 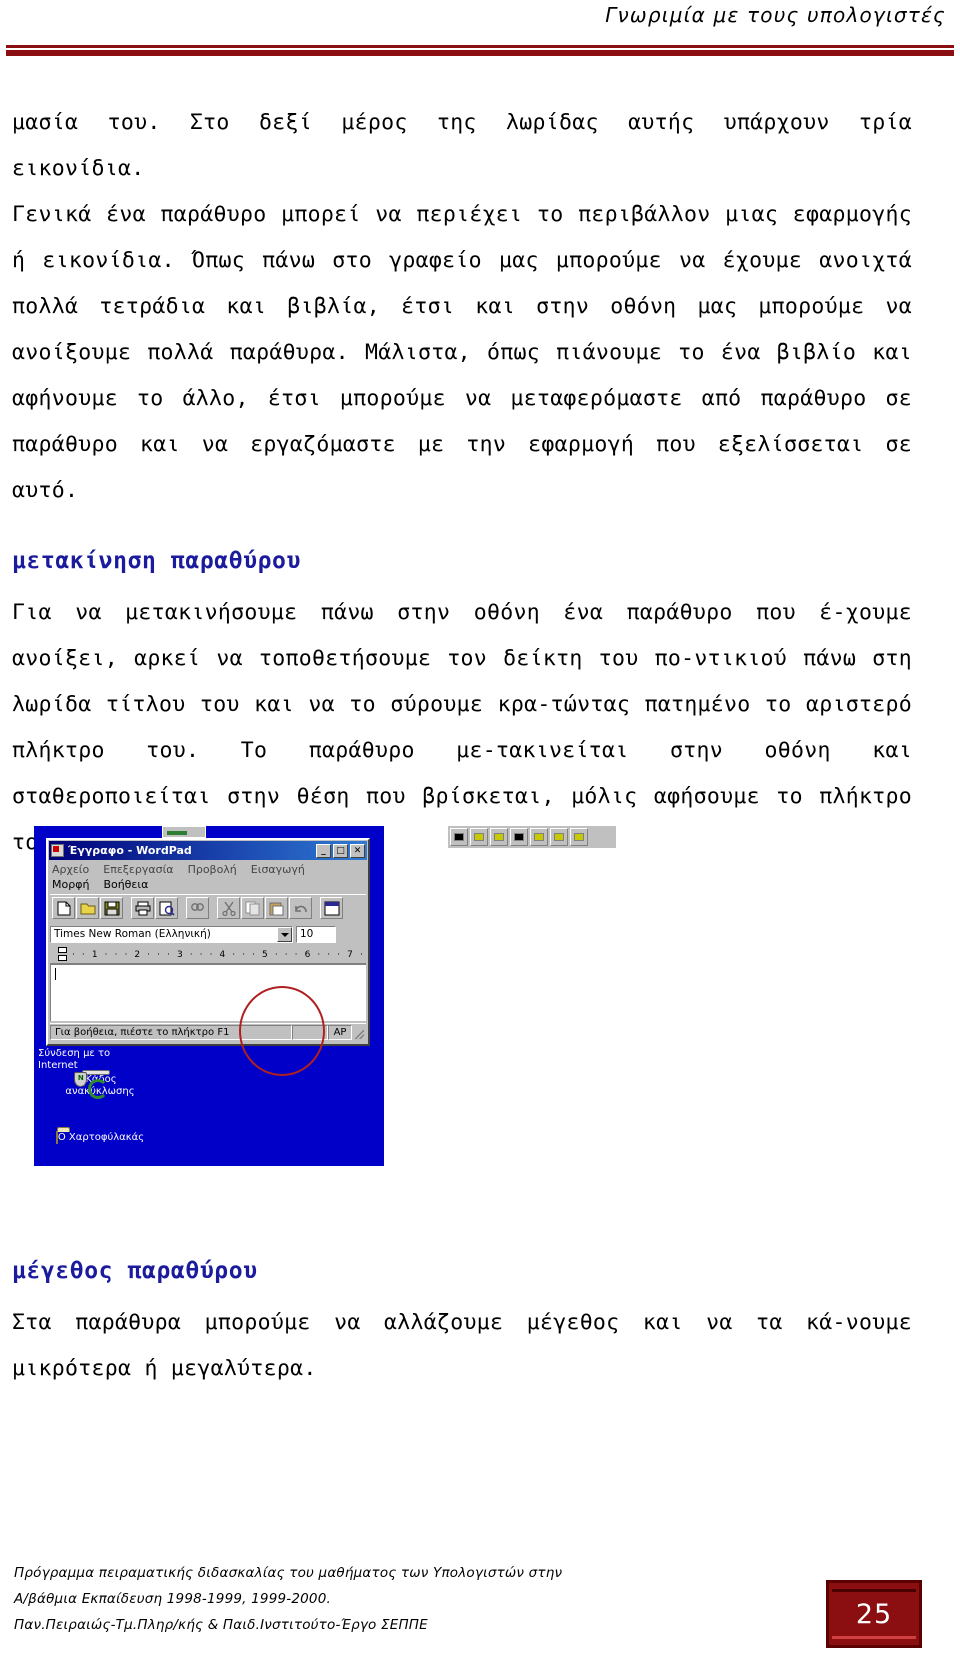 I want to click on menu-item-view: Προβολή, so click(x=212, y=869).